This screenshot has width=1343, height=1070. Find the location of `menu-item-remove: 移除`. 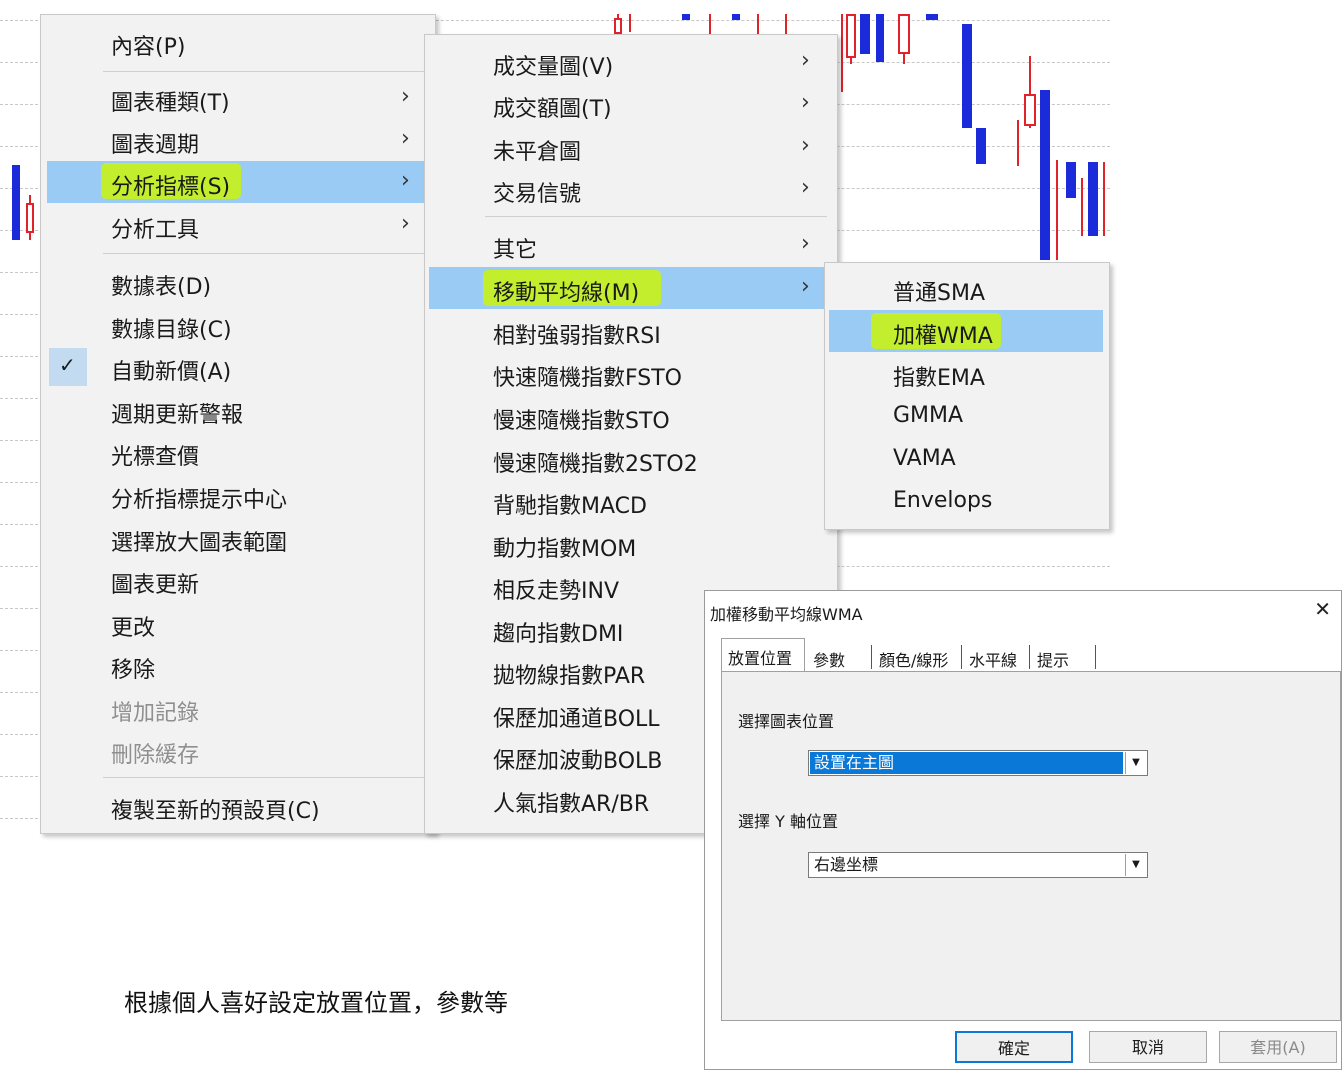

menu-item-remove: 移除 is located at coordinates (238, 665).